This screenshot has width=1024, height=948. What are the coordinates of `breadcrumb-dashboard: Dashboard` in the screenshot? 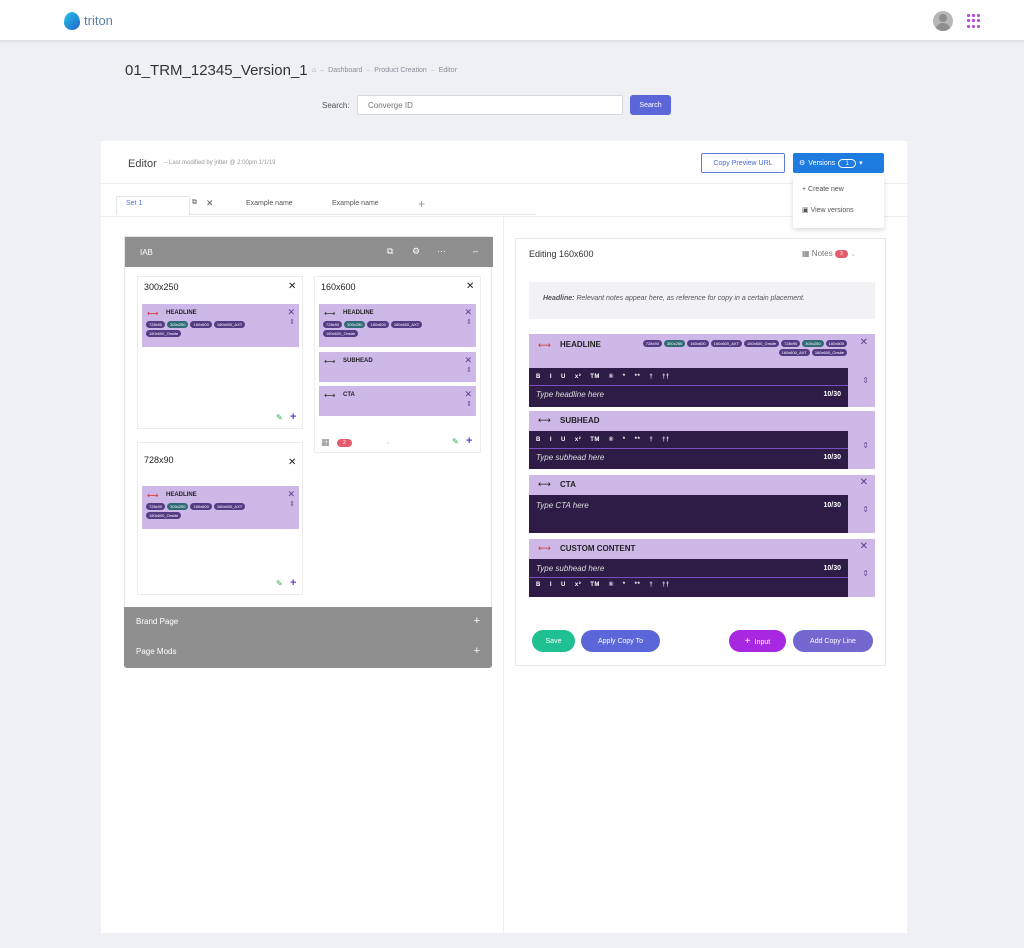 It's located at (345, 70).